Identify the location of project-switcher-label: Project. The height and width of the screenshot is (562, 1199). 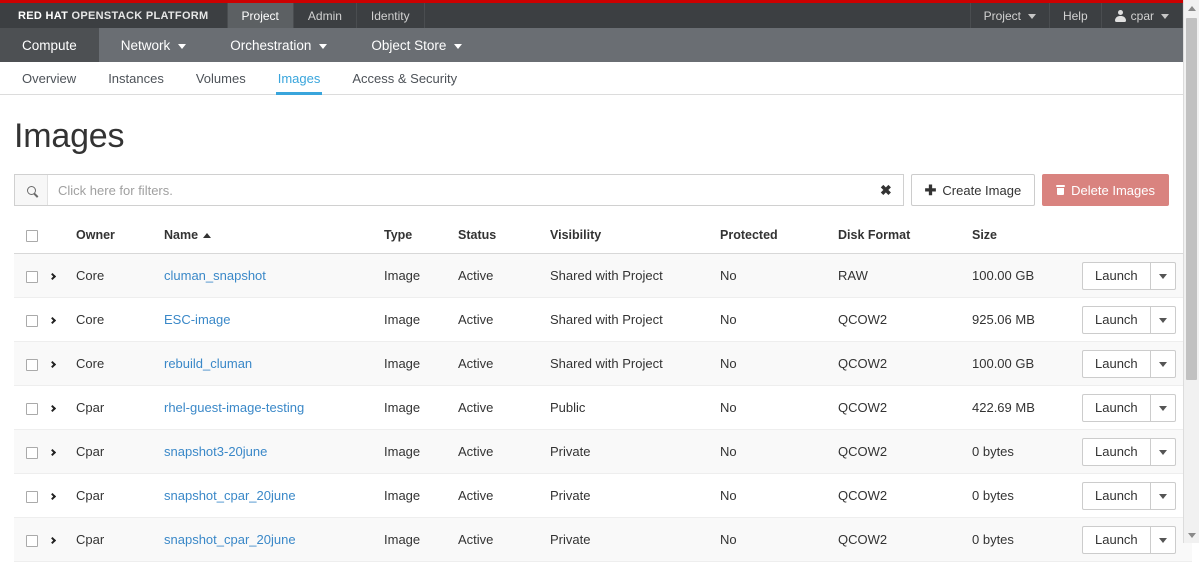
(1002, 15).